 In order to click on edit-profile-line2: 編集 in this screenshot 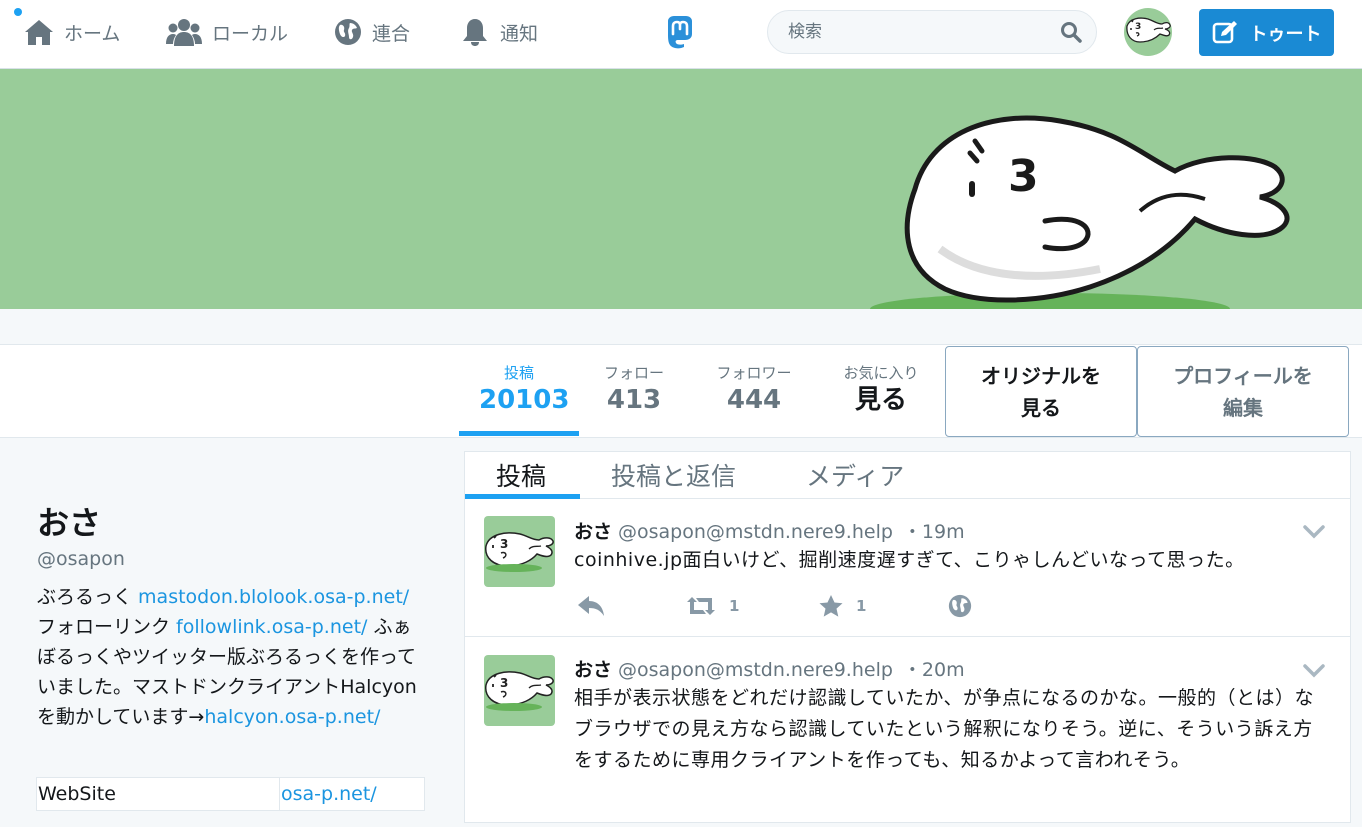, I will do `click(1242, 407)`.